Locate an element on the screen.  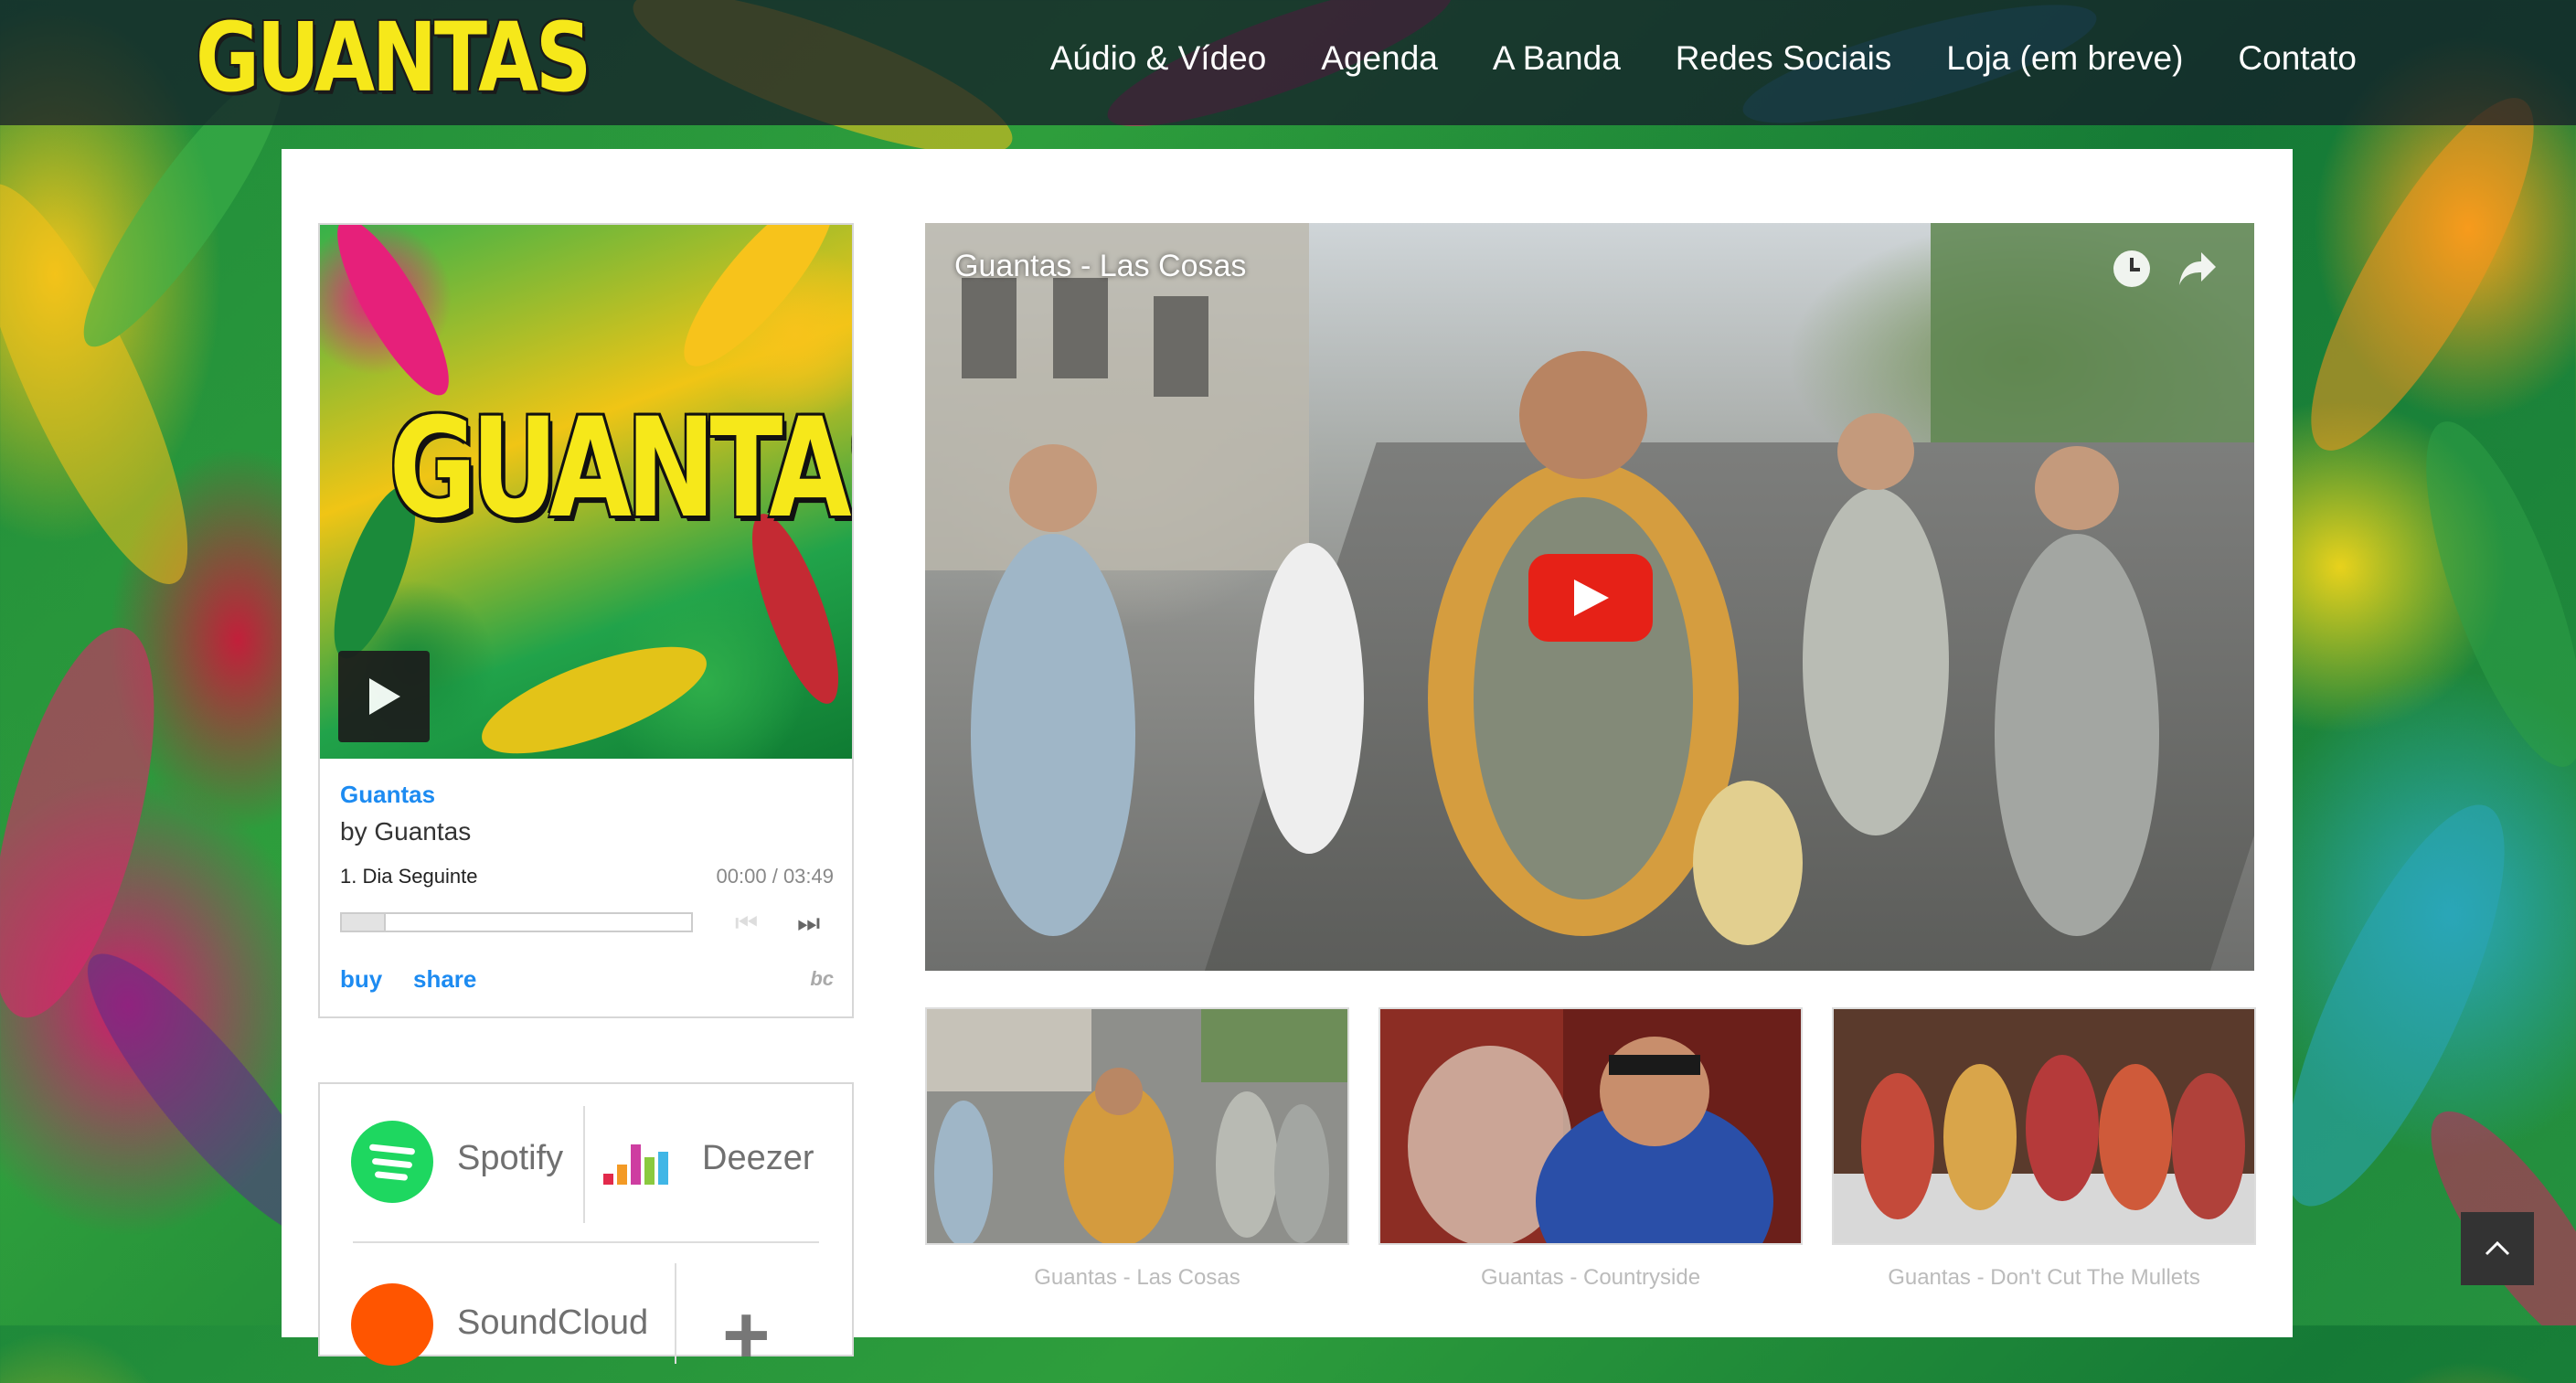
soundcloud-label: SoundCloud is located at coordinates (552, 1323).